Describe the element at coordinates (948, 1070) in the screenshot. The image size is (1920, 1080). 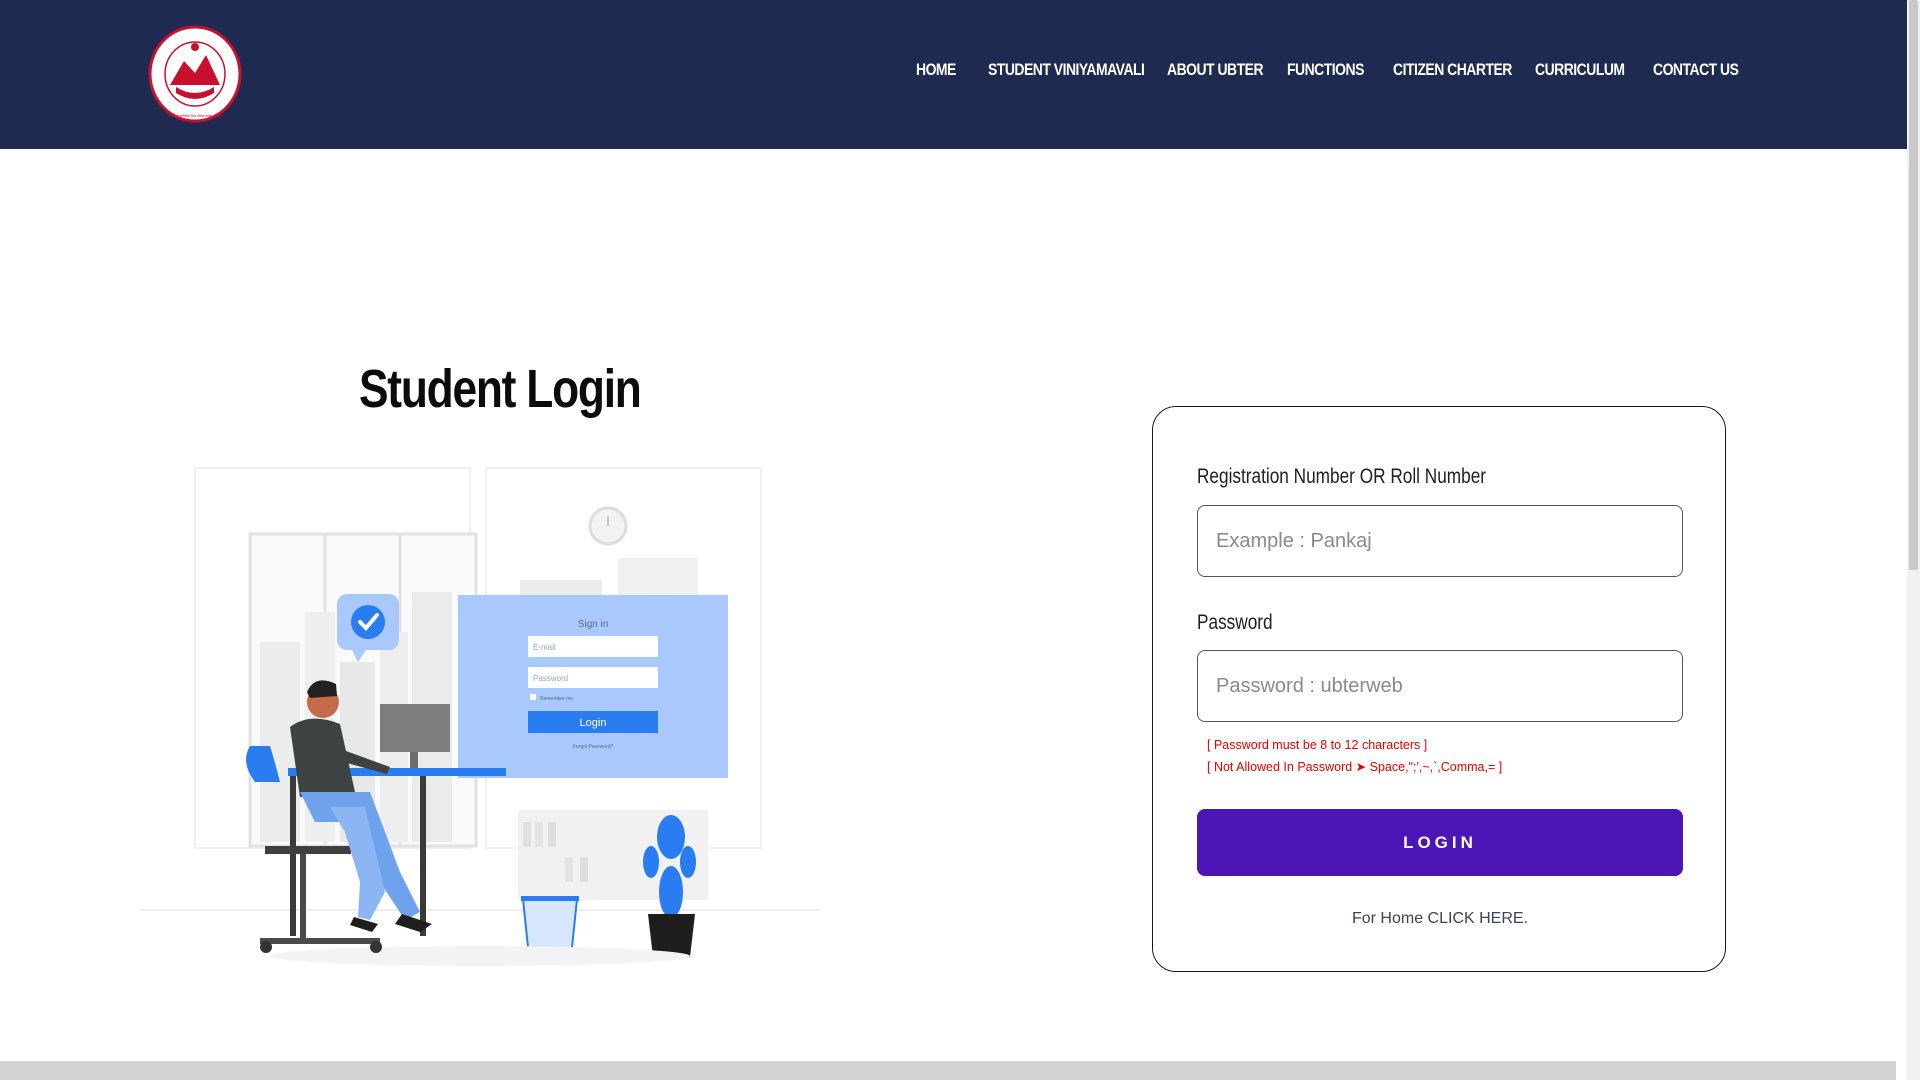
I see `horizontal-scrollbar` at that location.